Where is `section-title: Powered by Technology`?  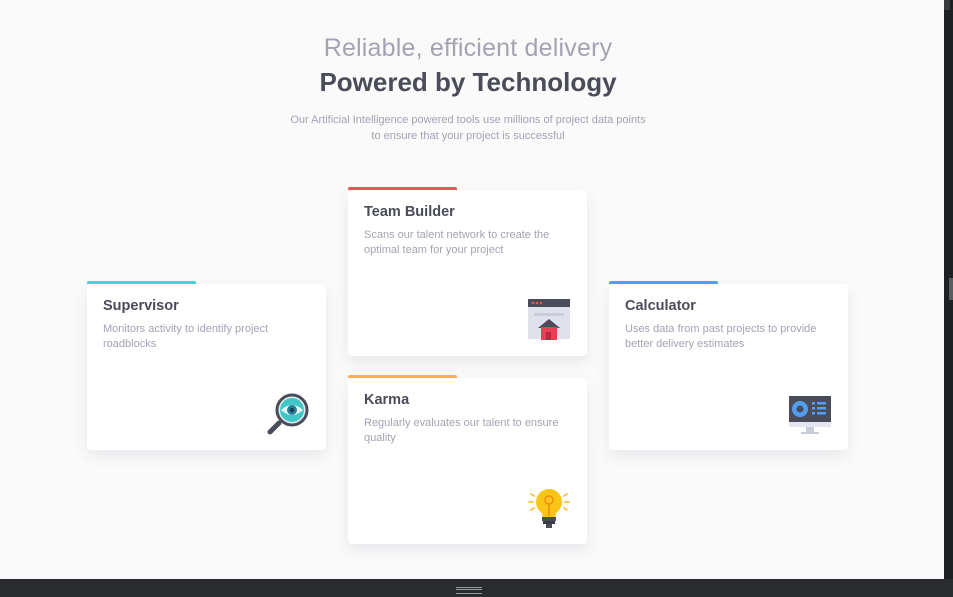 section-title: Powered by Technology is located at coordinates (468, 82).